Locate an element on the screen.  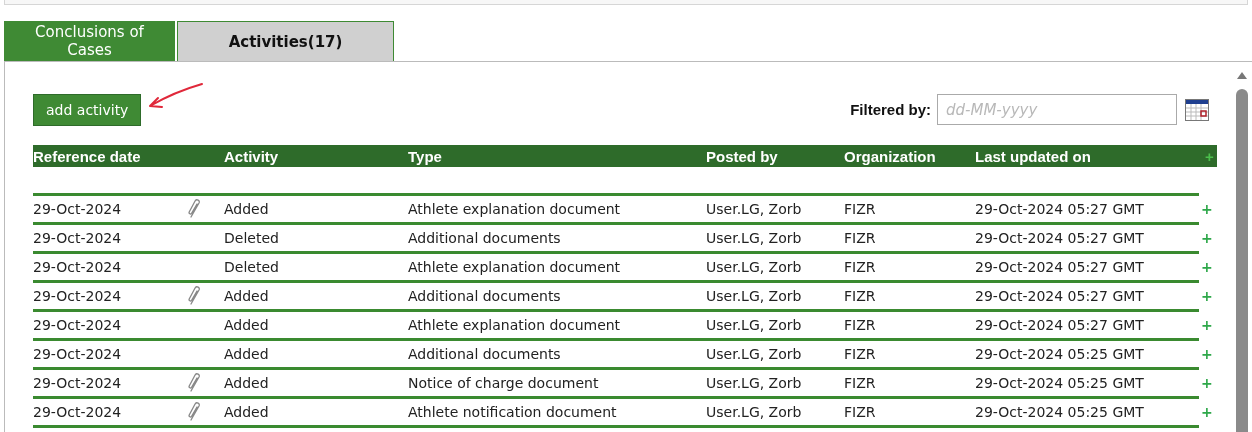
calendar-icon is located at coordinates (1197, 109).